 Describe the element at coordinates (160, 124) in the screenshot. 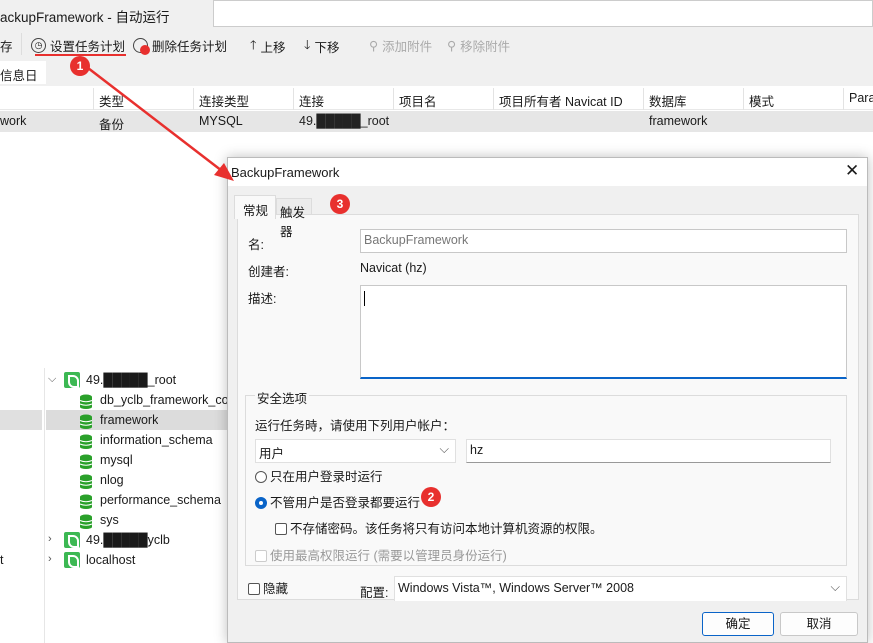

I see `annotation-arrow` at that location.